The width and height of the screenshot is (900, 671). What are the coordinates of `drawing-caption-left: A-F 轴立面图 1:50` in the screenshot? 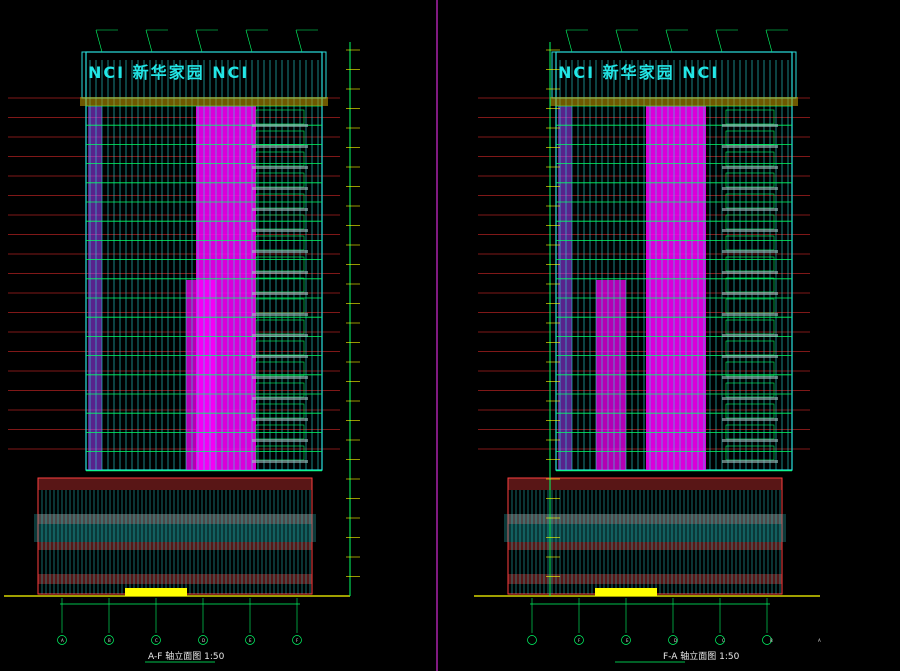 It's located at (186, 656).